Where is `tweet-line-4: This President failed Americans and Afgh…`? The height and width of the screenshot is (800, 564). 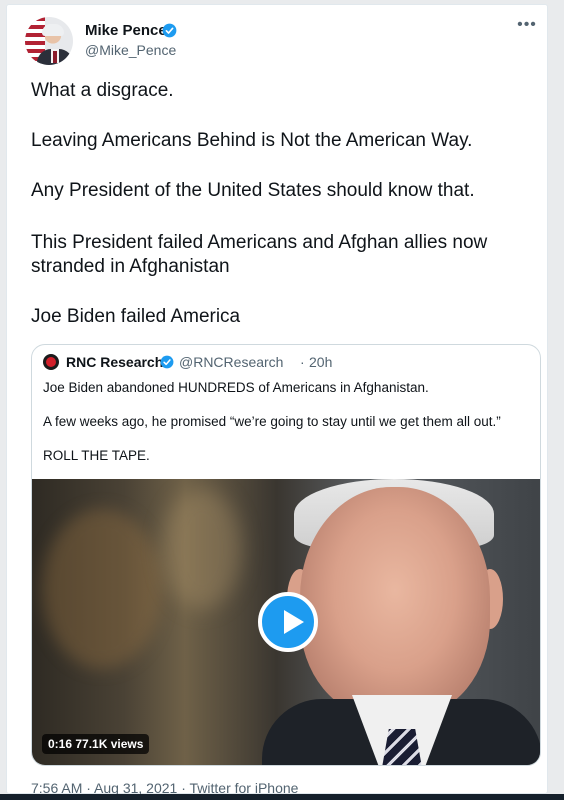 tweet-line-4: This President failed Americans and Afgh… is located at coordinates (259, 242).